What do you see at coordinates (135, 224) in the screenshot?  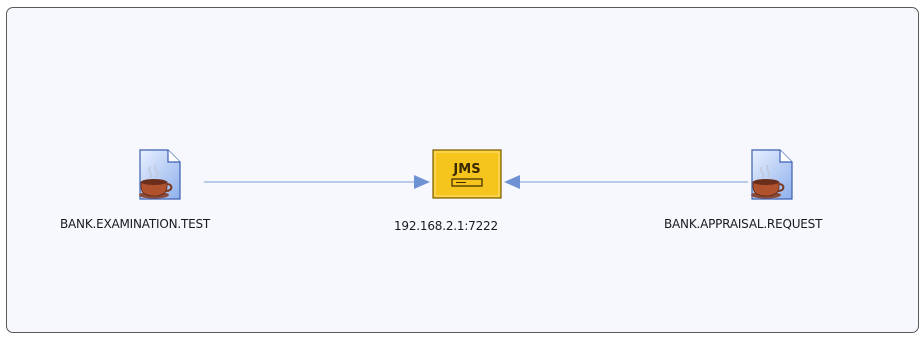 I see `node-label: BANK.EXAMINATION.TEST` at bounding box center [135, 224].